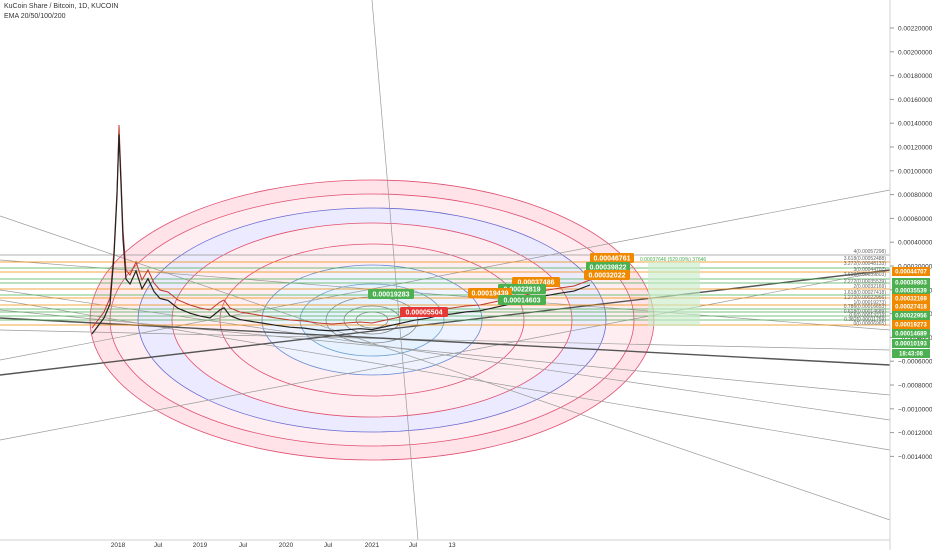 The width and height of the screenshot is (932, 550). I want to click on price-tag: 0.00032169, so click(911, 298).